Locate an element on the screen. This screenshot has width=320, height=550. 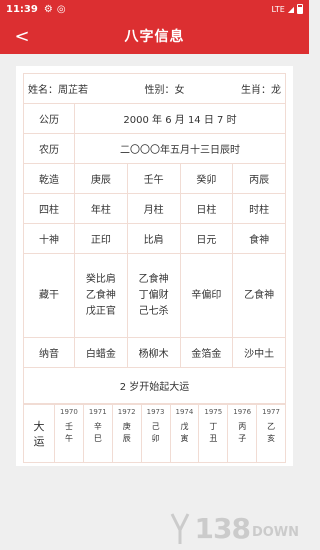
title-bar: < 八字信息 is located at coordinates (154, 36).